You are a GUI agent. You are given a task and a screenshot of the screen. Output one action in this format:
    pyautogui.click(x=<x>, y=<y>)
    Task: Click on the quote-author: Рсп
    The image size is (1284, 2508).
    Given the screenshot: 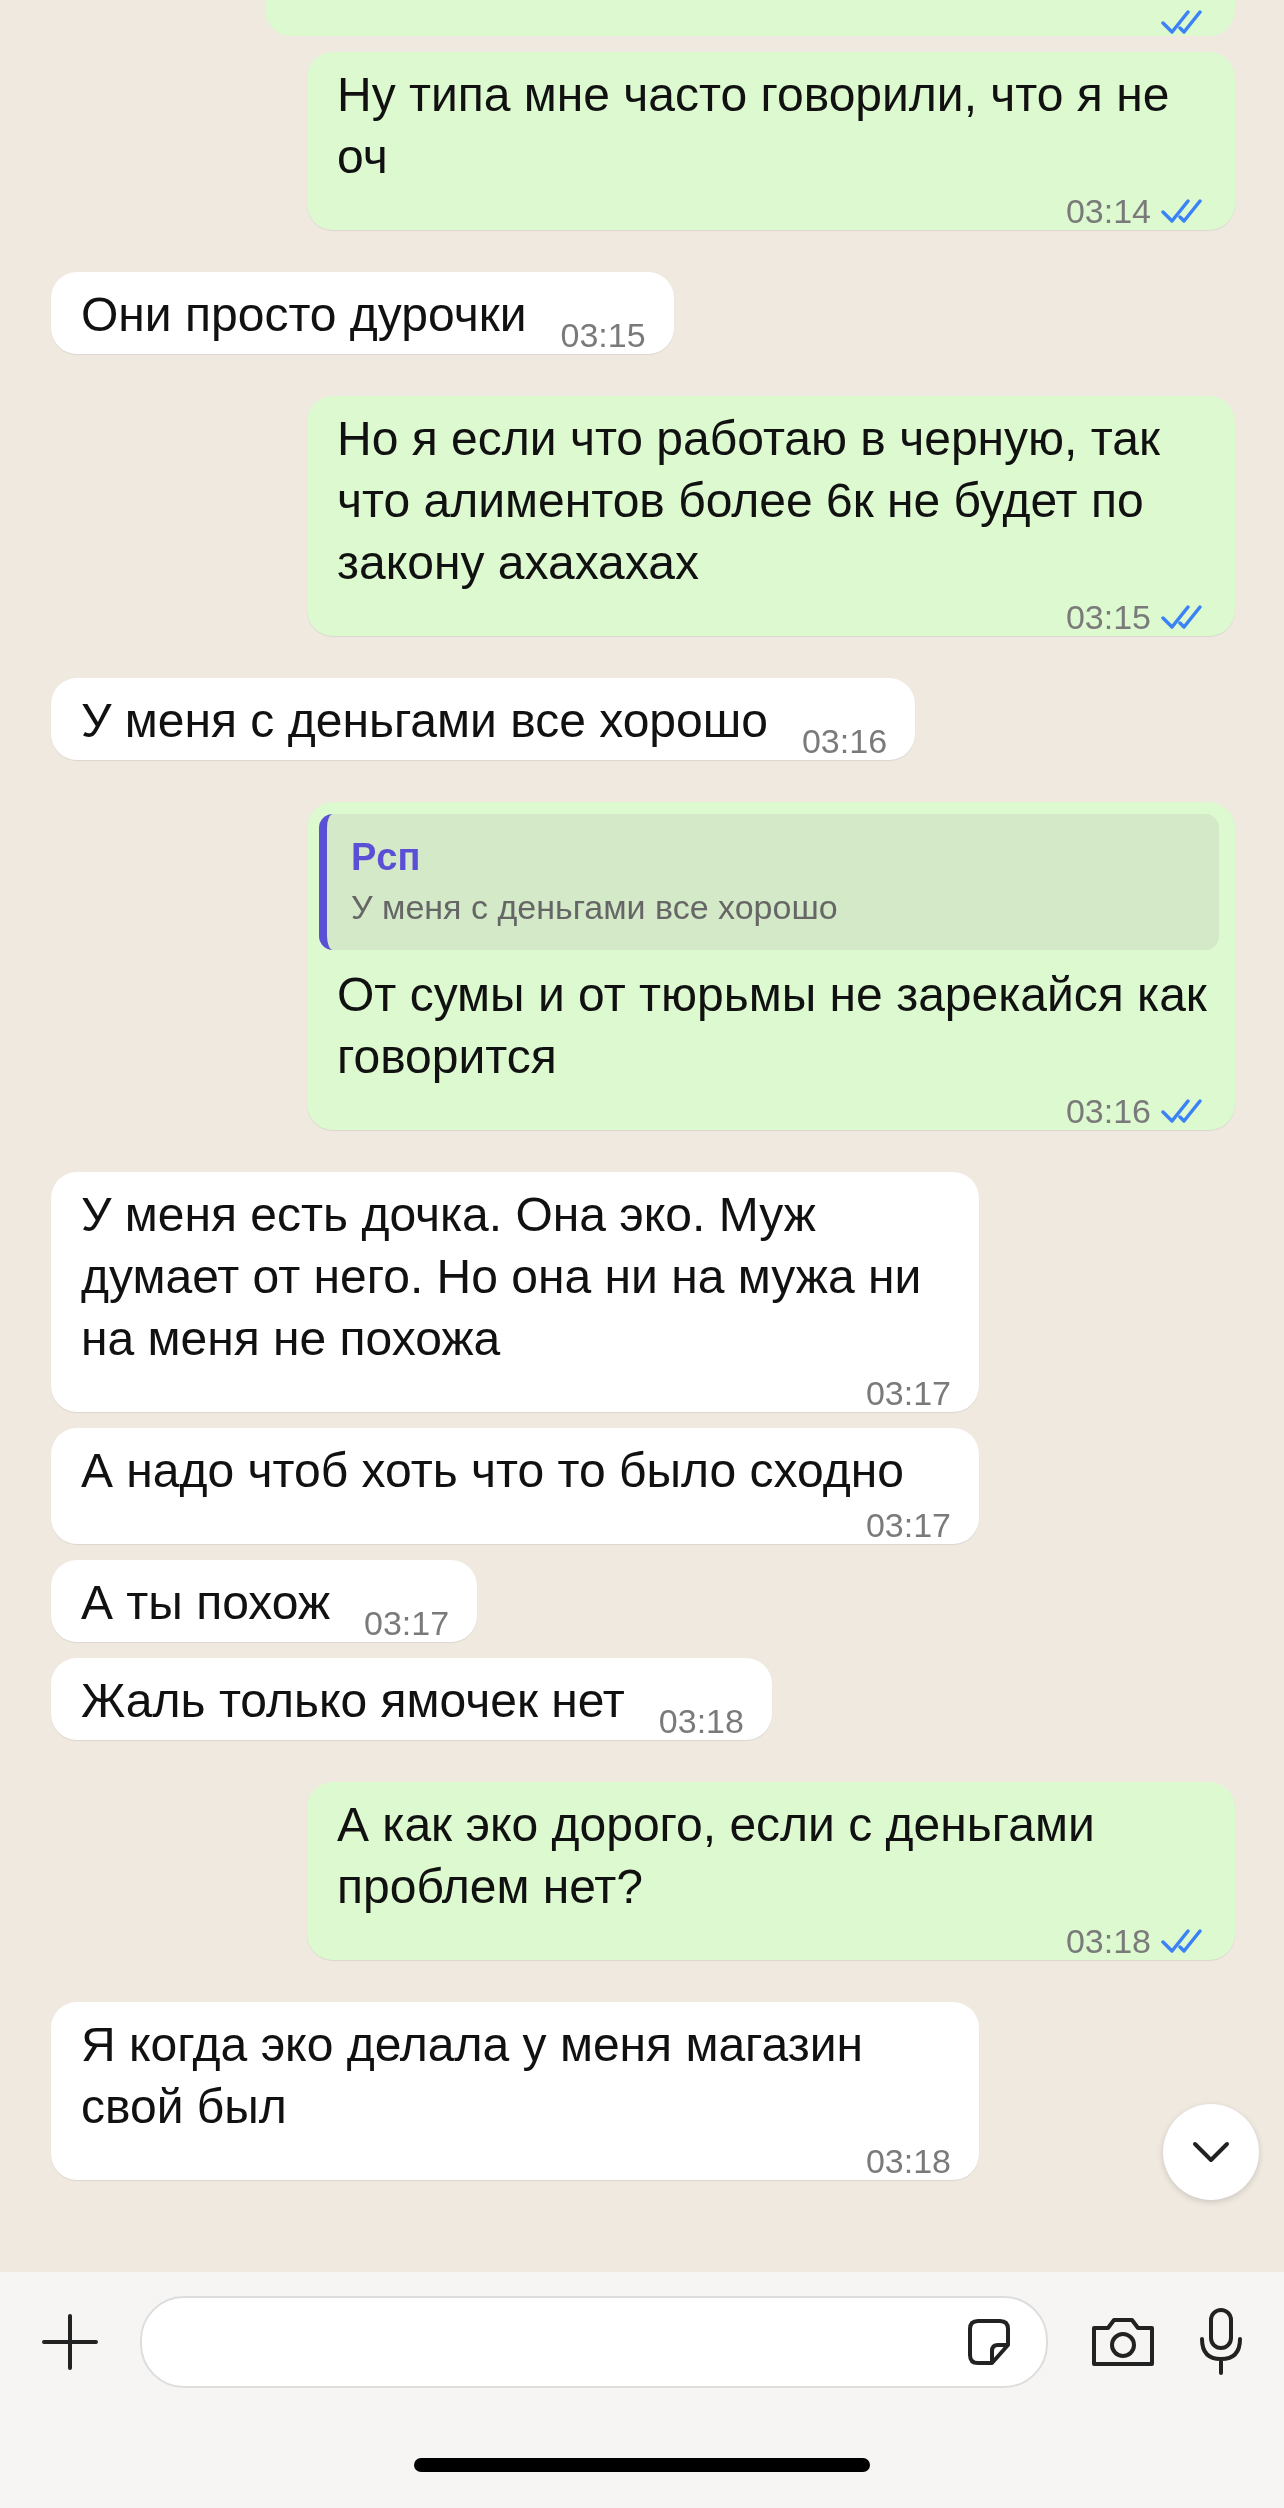 What is the action you would take?
    pyautogui.click(x=386, y=857)
    